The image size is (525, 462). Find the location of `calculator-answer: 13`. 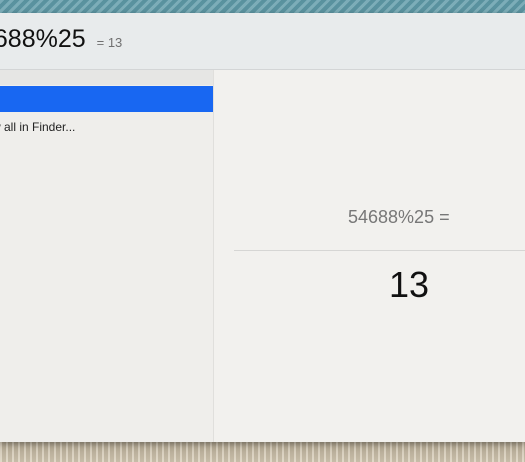

calculator-answer: 13 is located at coordinates (409, 285).